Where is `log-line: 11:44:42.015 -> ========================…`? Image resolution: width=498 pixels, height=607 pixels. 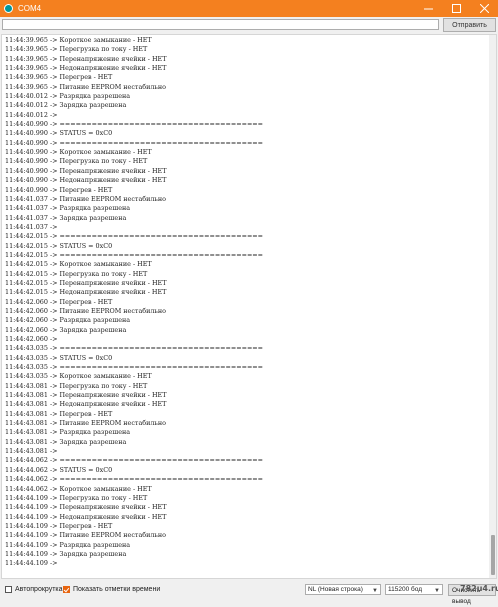 log-line: 11:44:42.015 -> ========================… is located at coordinates (134, 255).